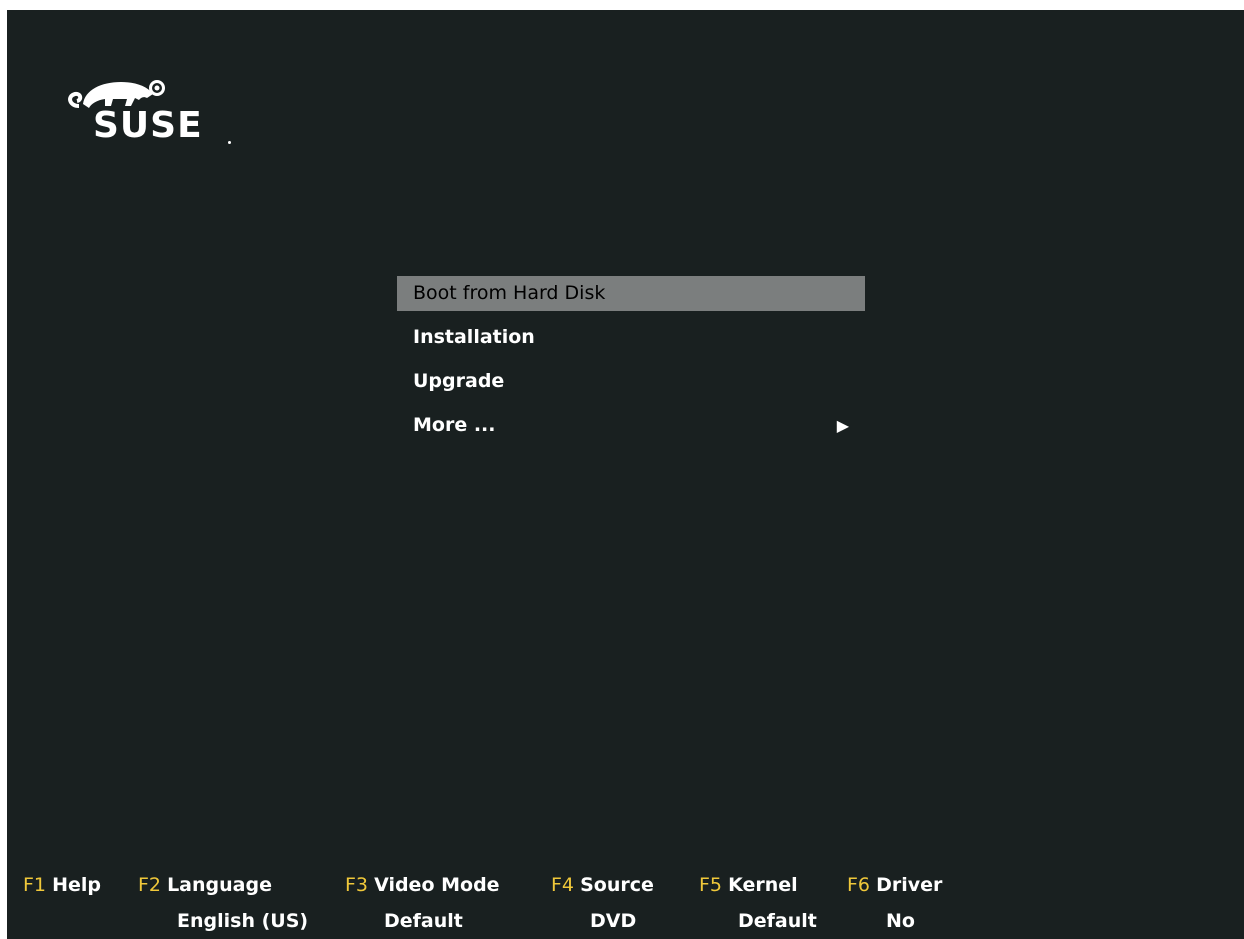 The width and height of the screenshot is (1244, 939). Describe the element at coordinates (423, 921) in the screenshot. I see `fkey-value-video-mode: Default` at that location.